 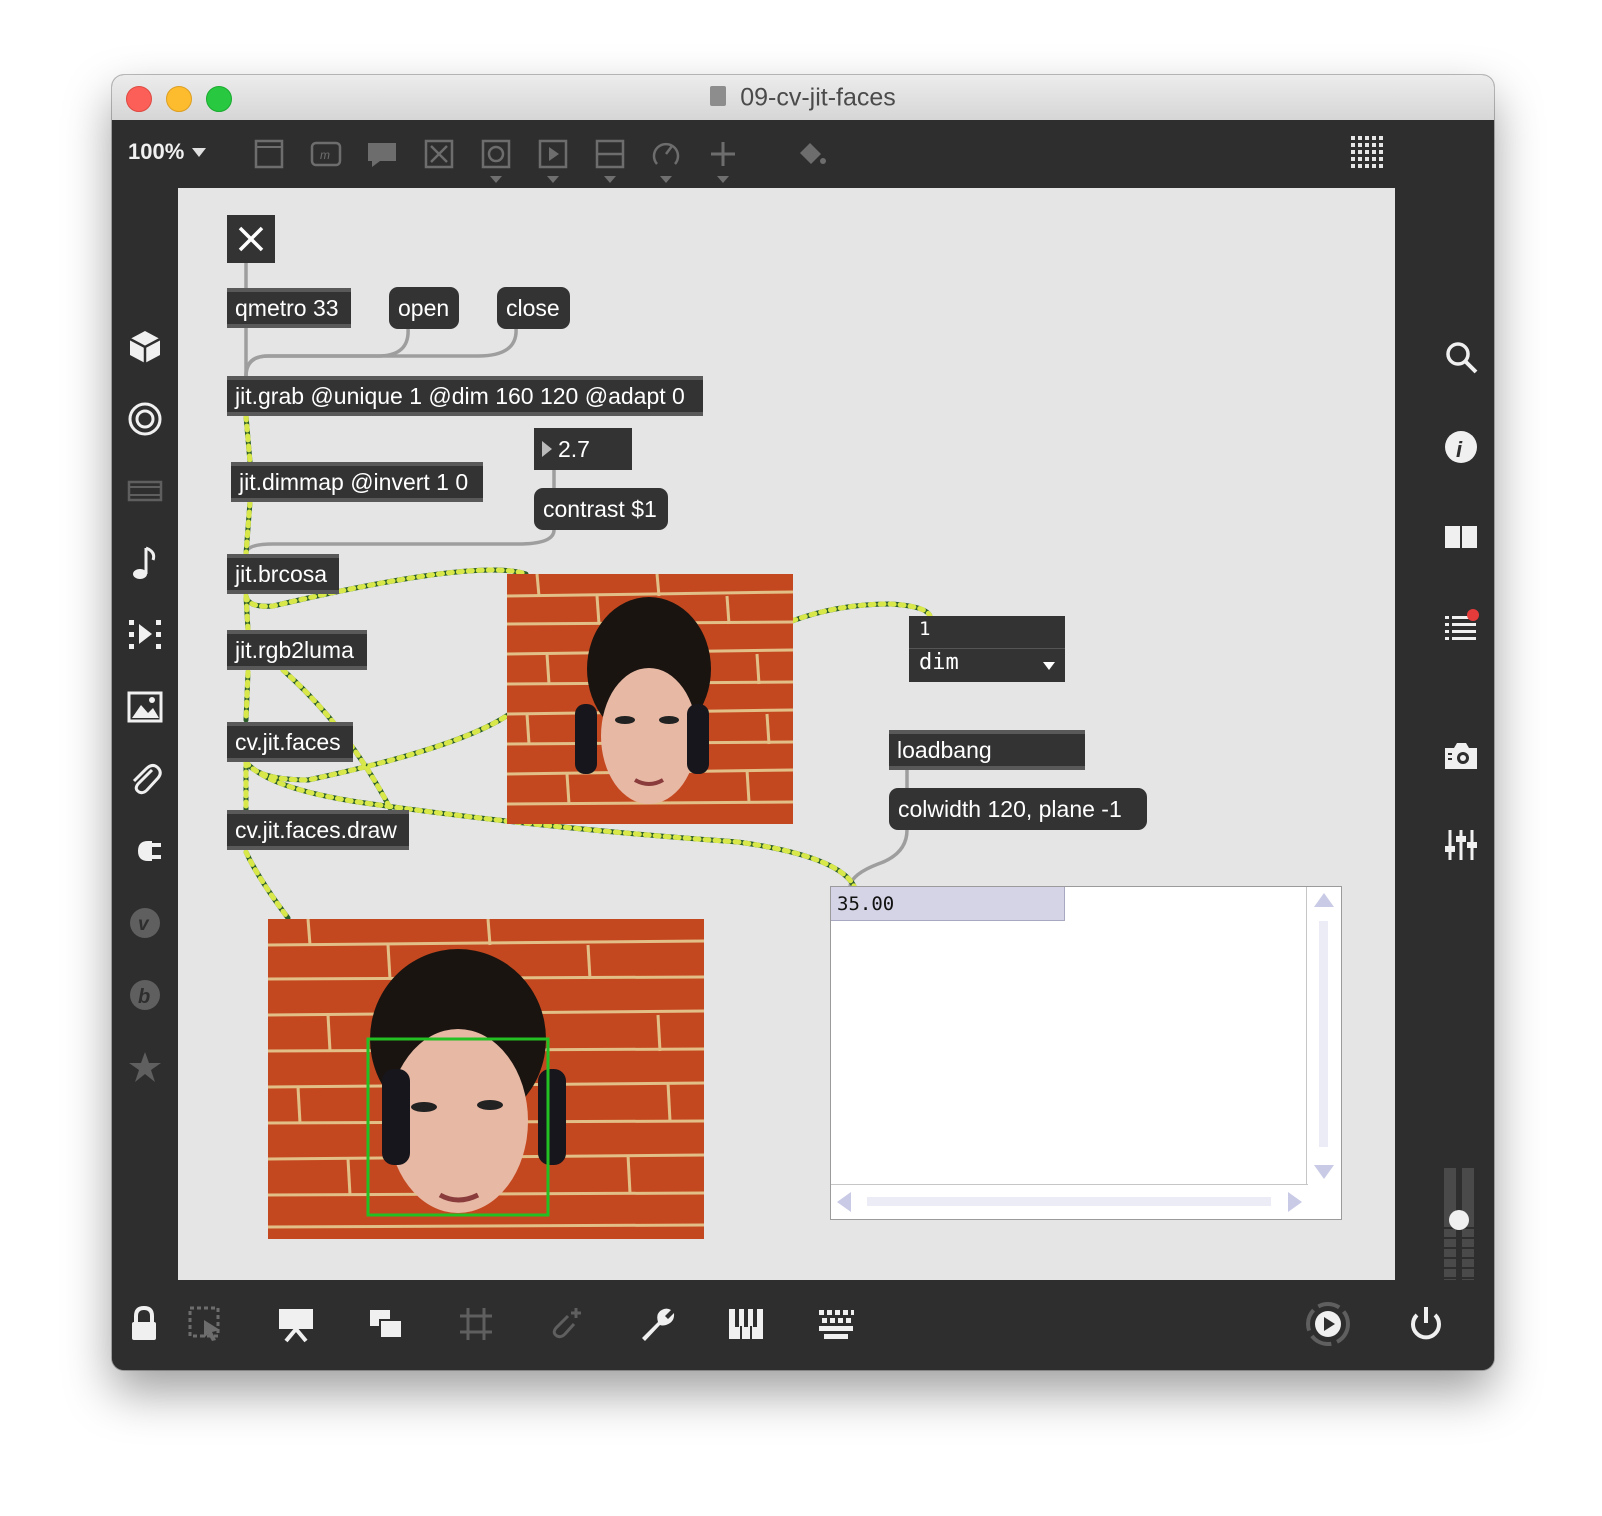 I want to click on top-toolbar: 100% m, so click(x=803, y=154).